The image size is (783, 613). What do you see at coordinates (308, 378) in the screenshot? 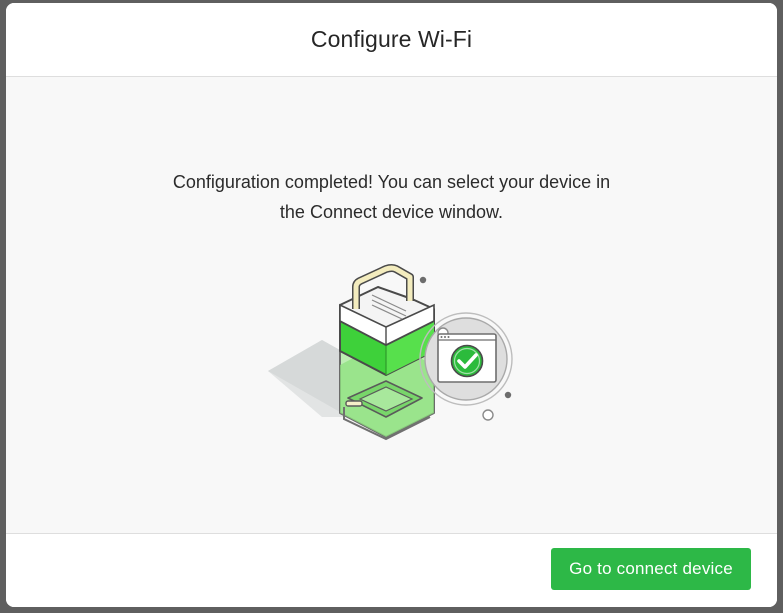
I see `device-shadow` at bounding box center [308, 378].